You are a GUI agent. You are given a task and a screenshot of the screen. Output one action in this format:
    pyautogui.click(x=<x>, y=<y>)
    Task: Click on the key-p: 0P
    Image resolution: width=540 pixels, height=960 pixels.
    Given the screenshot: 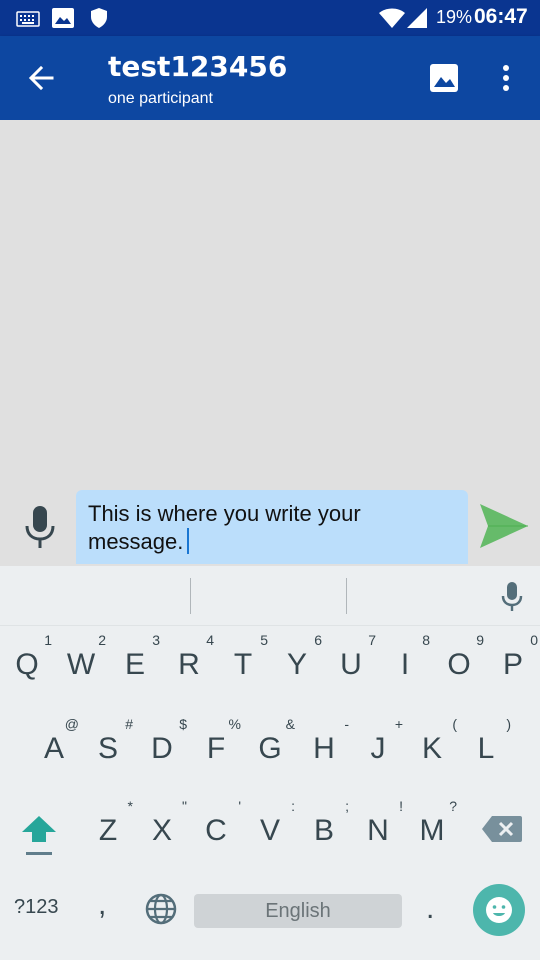 What is the action you would take?
    pyautogui.click(x=513, y=666)
    